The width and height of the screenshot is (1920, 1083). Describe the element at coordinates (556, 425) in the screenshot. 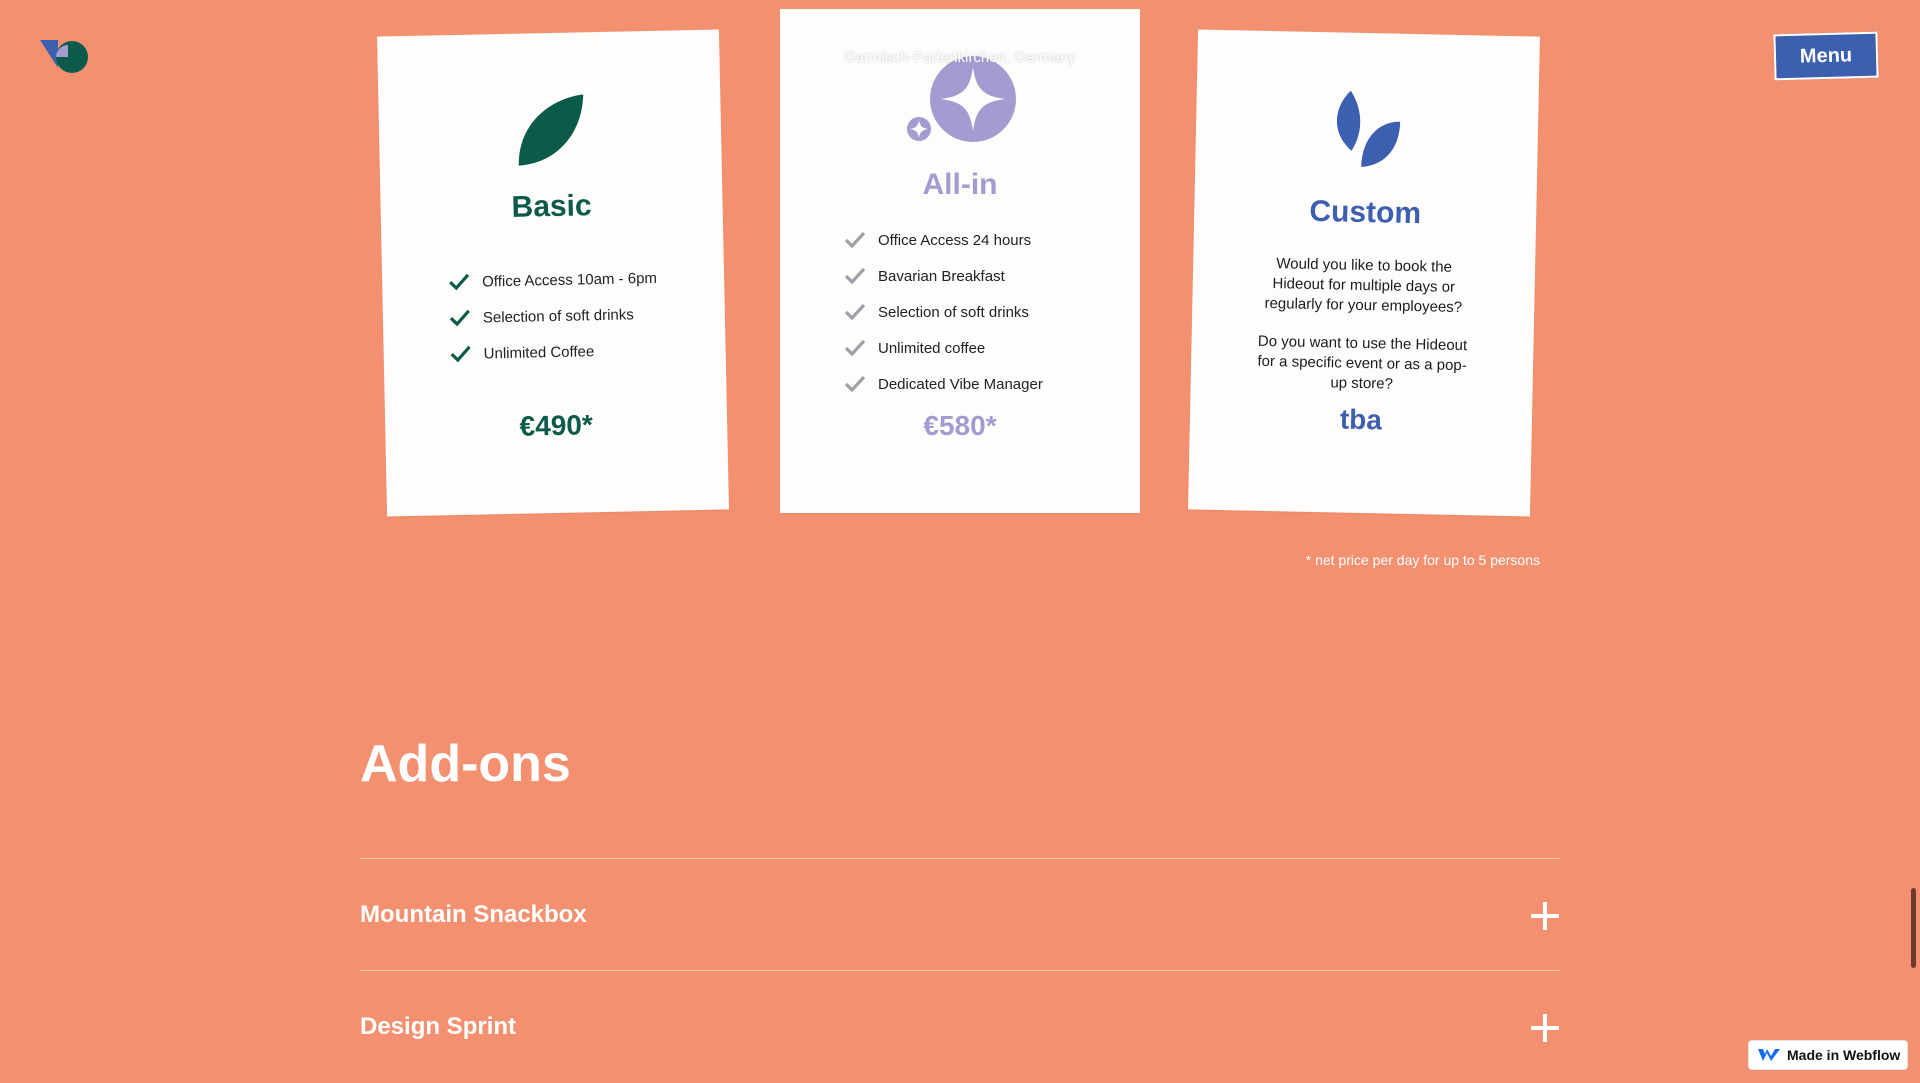

I see `plan-price: €490*` at that location.